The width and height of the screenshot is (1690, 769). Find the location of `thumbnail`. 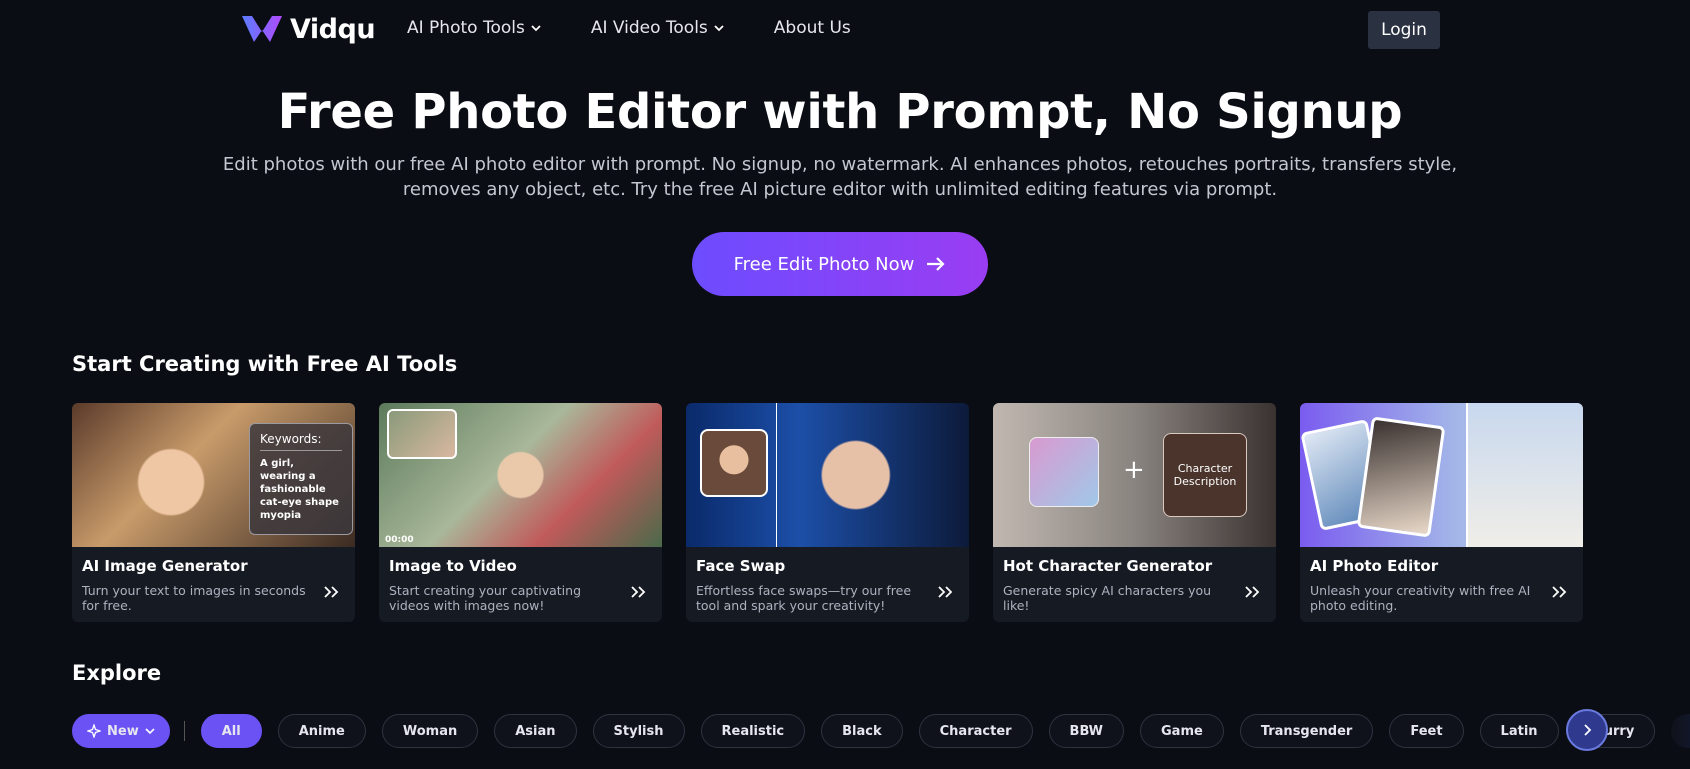

thumbnail is located at coordinates (422, 434).